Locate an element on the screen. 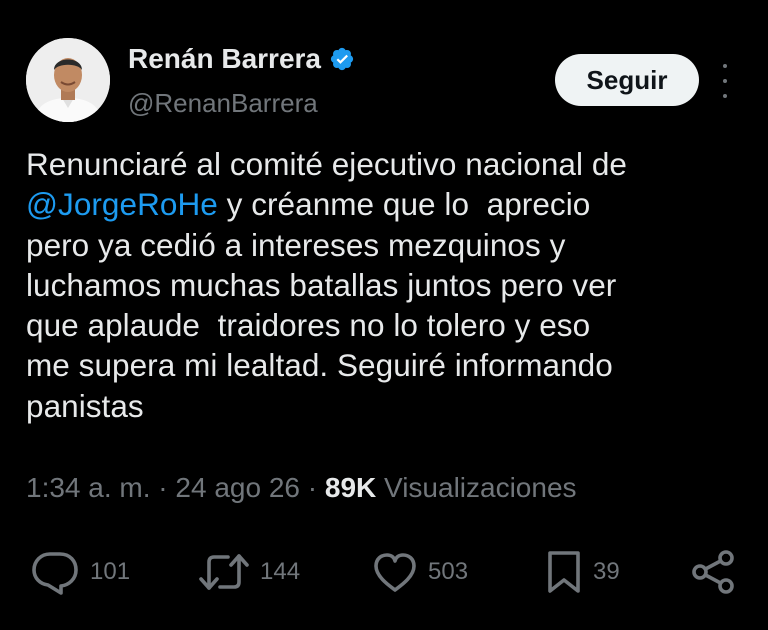 This screenshot has width=768, height=630. bookmark-count: 39 is located at coordinates (606, 571).